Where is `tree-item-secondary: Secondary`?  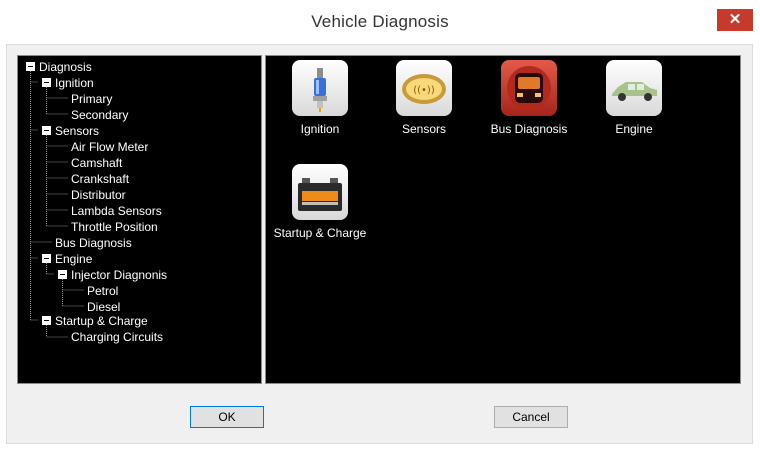
tree-item-secondary: Secondary is located at coordinates (99, 115).